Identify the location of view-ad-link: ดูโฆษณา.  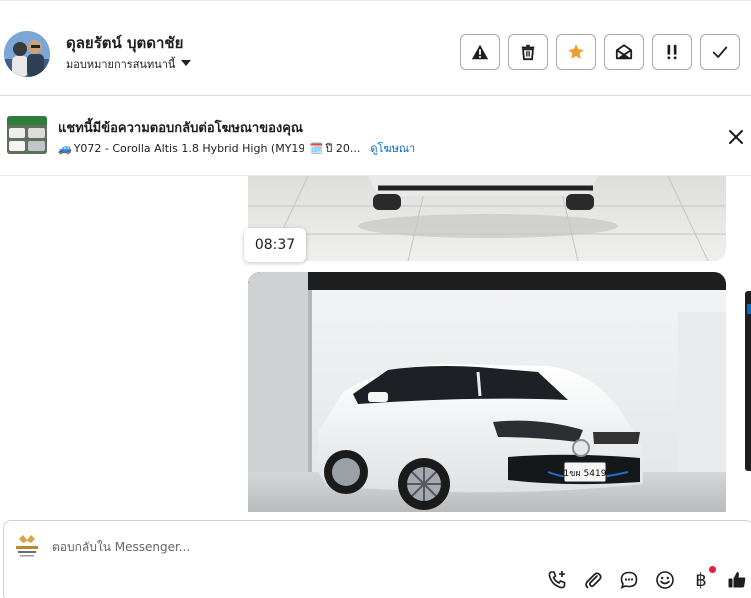
(392, 148).